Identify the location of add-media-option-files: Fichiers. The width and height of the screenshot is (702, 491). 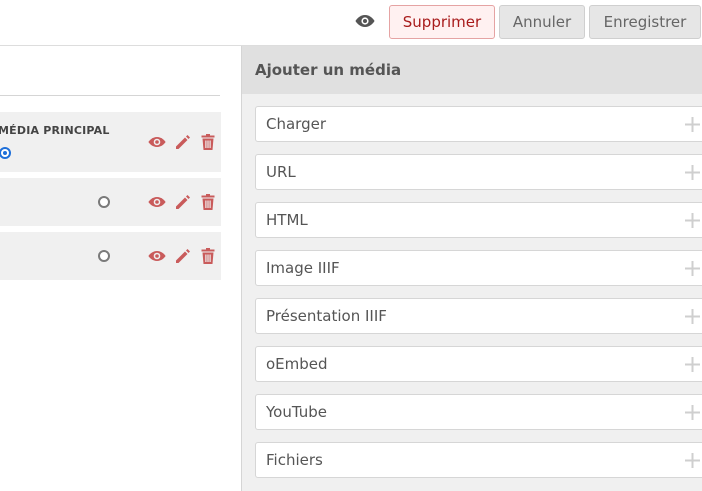
(478, 460).